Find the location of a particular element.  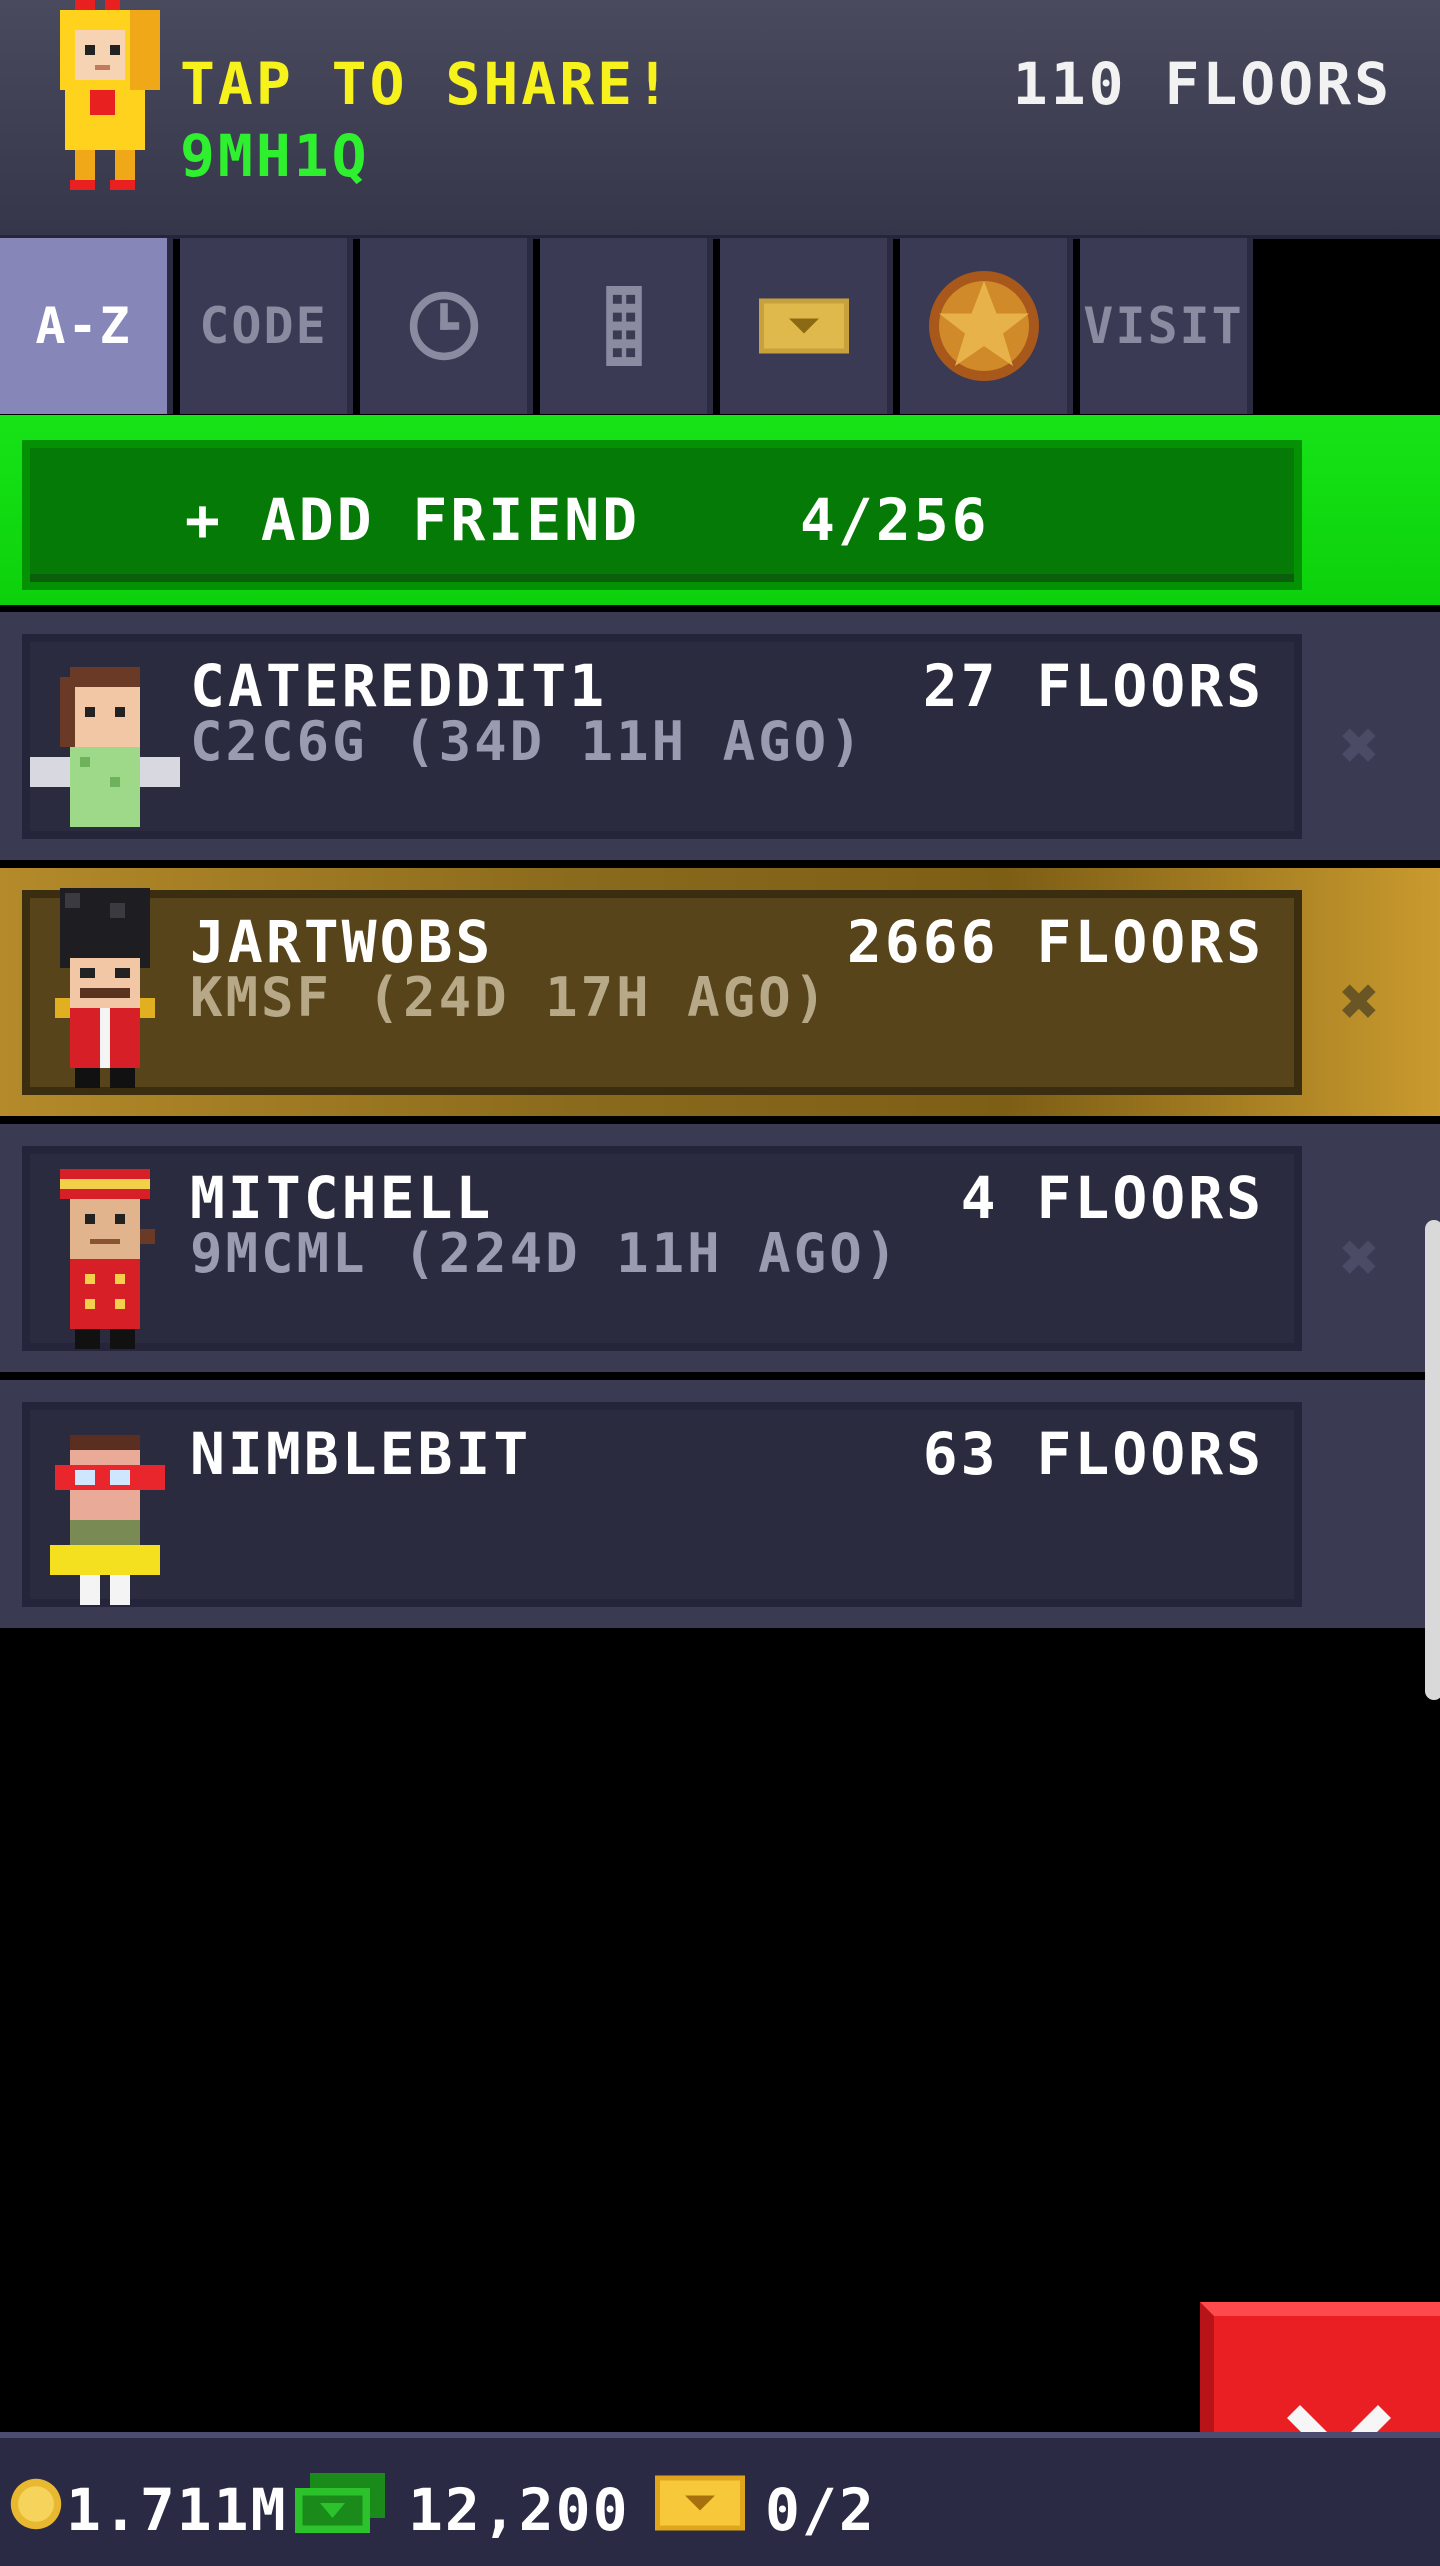

friend-row: NIMBLEBIT 63 FLOORS is located at coordinates (720, 1504).